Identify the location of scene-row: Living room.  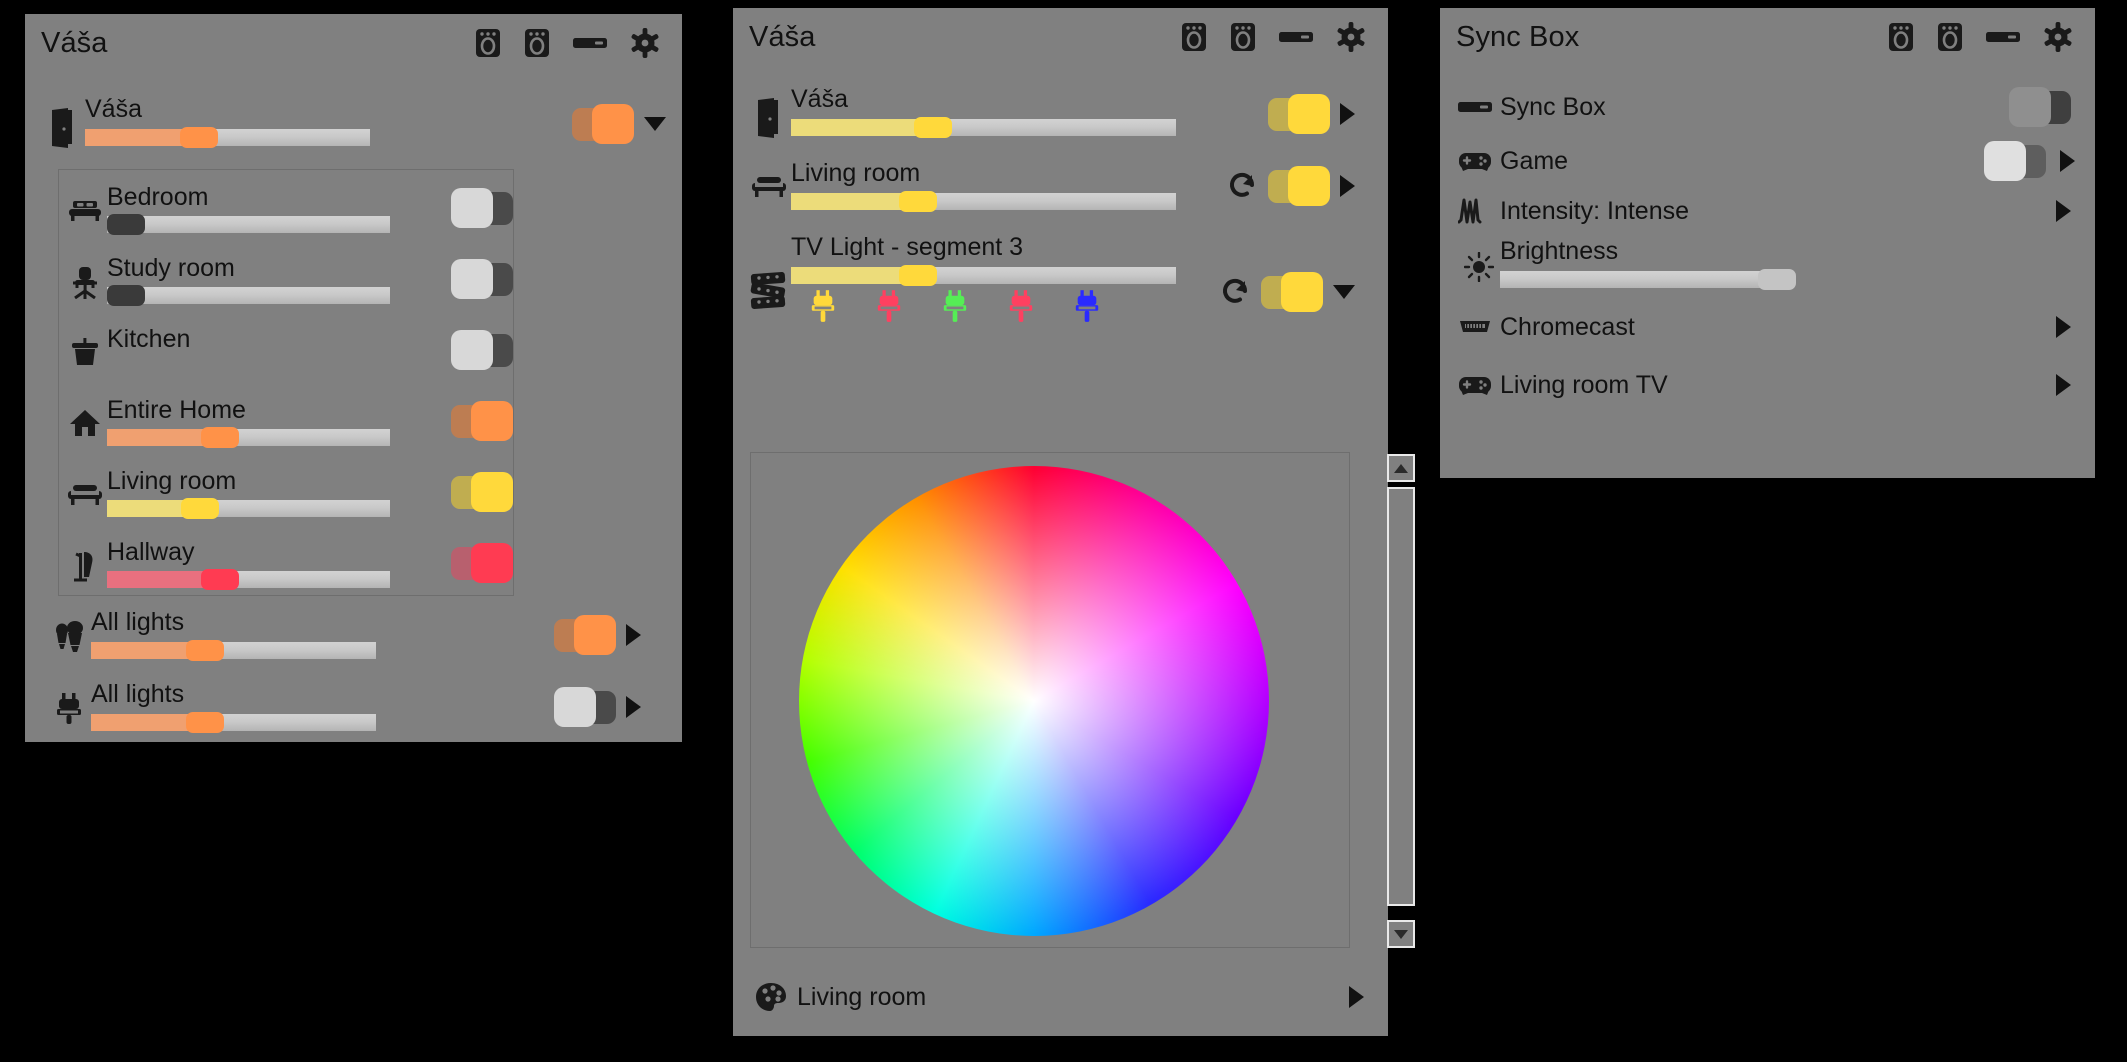
(1060, 997).